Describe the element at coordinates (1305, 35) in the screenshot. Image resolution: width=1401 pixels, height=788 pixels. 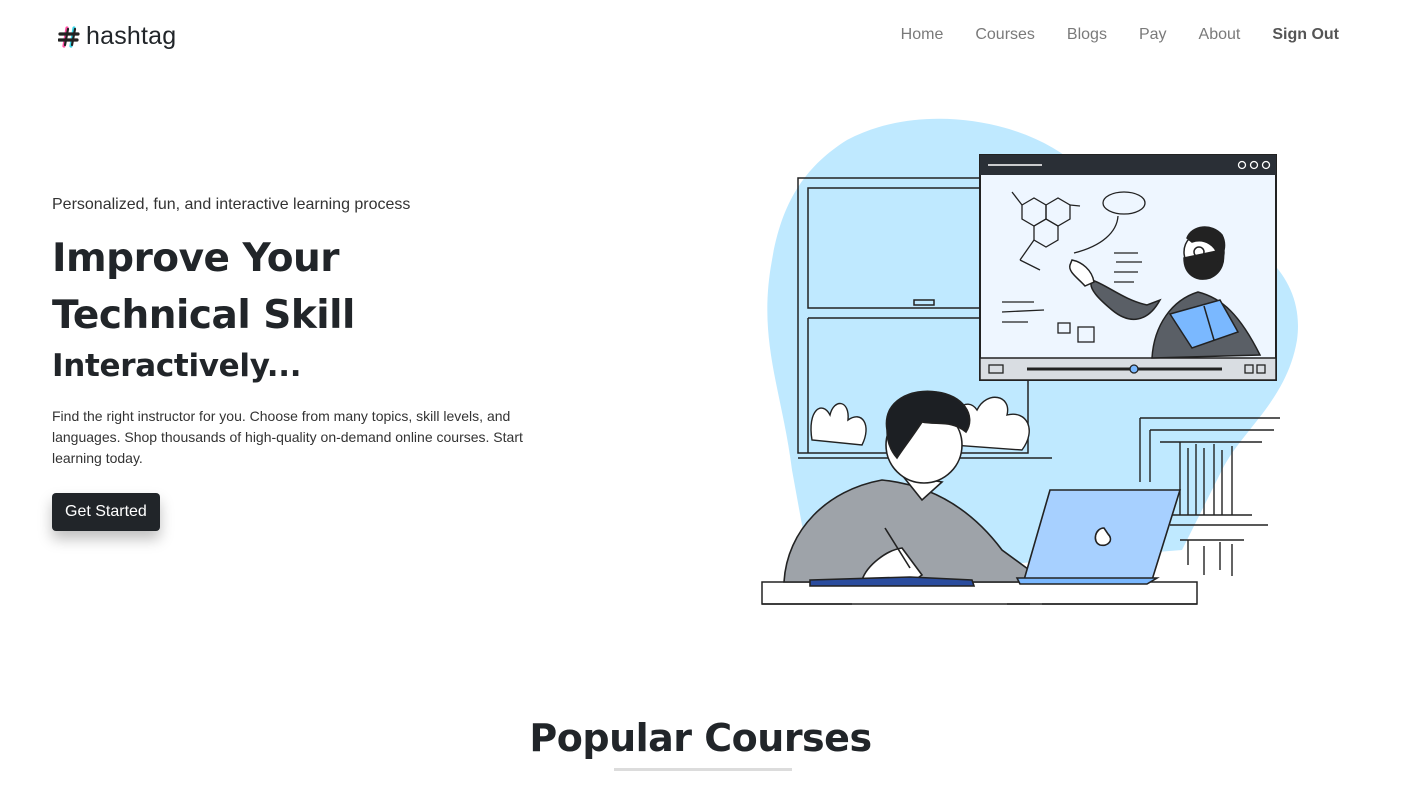
I see `nav-sign-out: Sign Out` at that location.